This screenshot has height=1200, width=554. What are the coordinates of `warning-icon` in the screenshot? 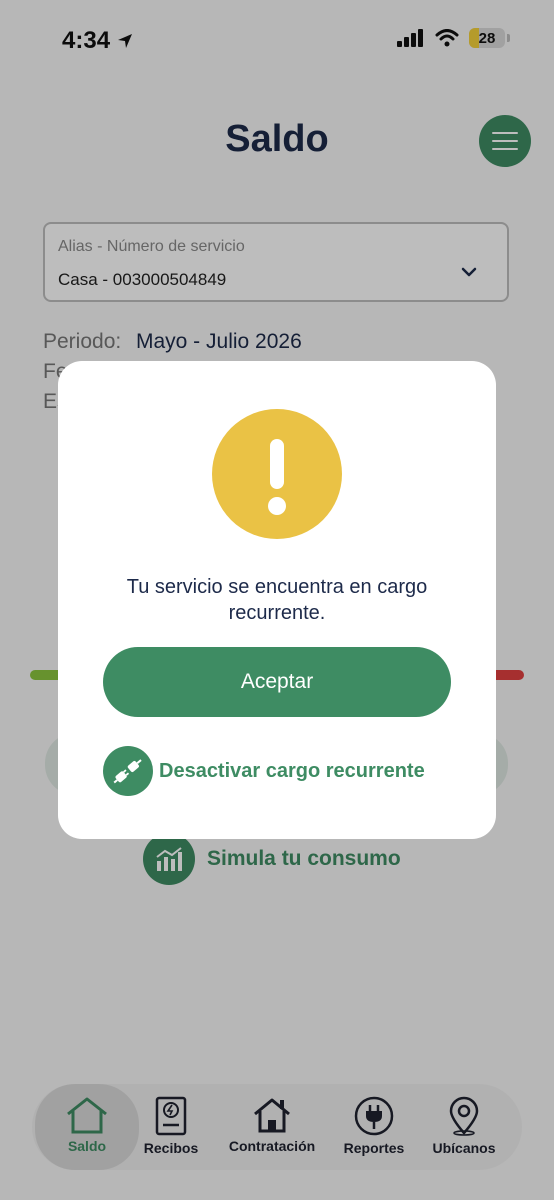 It's located at (277, 474).